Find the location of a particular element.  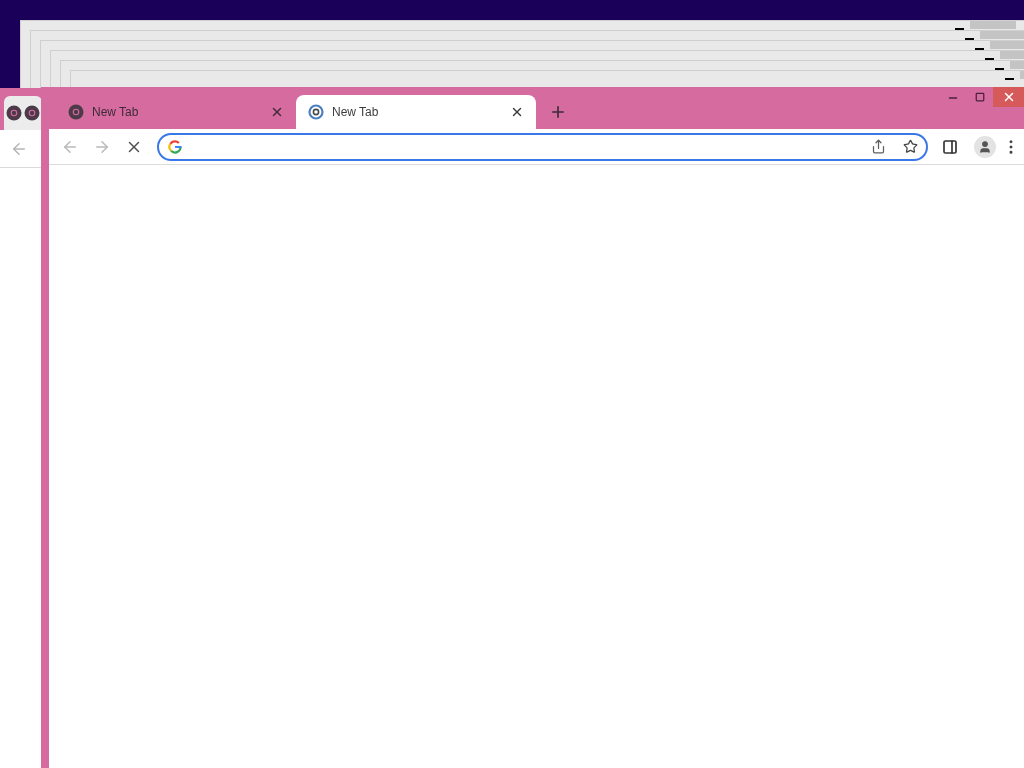

address-field is located at coordinates (542, 146).